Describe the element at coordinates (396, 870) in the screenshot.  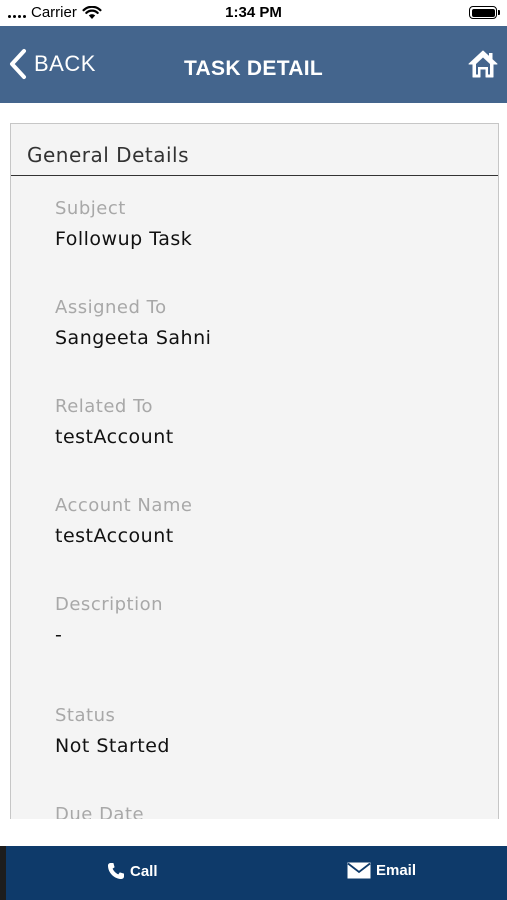
I see `email-label: Email` at that location.